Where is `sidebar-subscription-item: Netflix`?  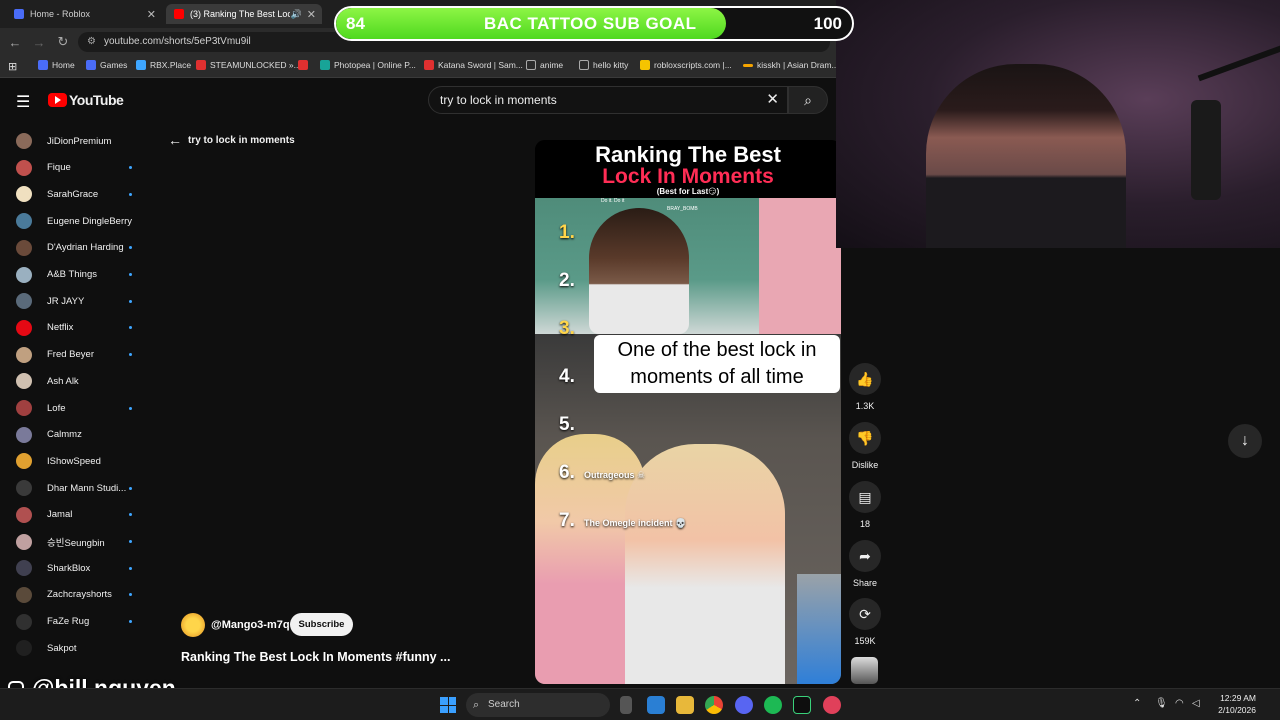
sidebar-subscription-item: Netflix is located at coordinates (75, 328).